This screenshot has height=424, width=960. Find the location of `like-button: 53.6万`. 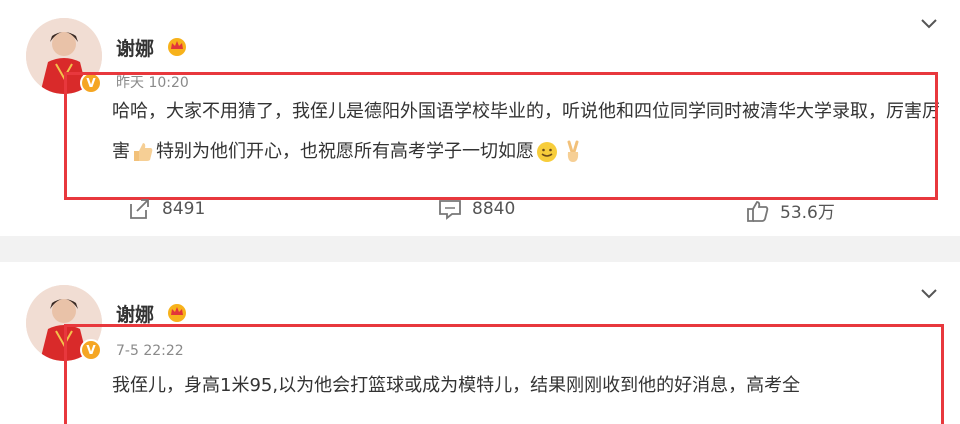

like-button: 53.6万 is located at coordinates (790, 210).